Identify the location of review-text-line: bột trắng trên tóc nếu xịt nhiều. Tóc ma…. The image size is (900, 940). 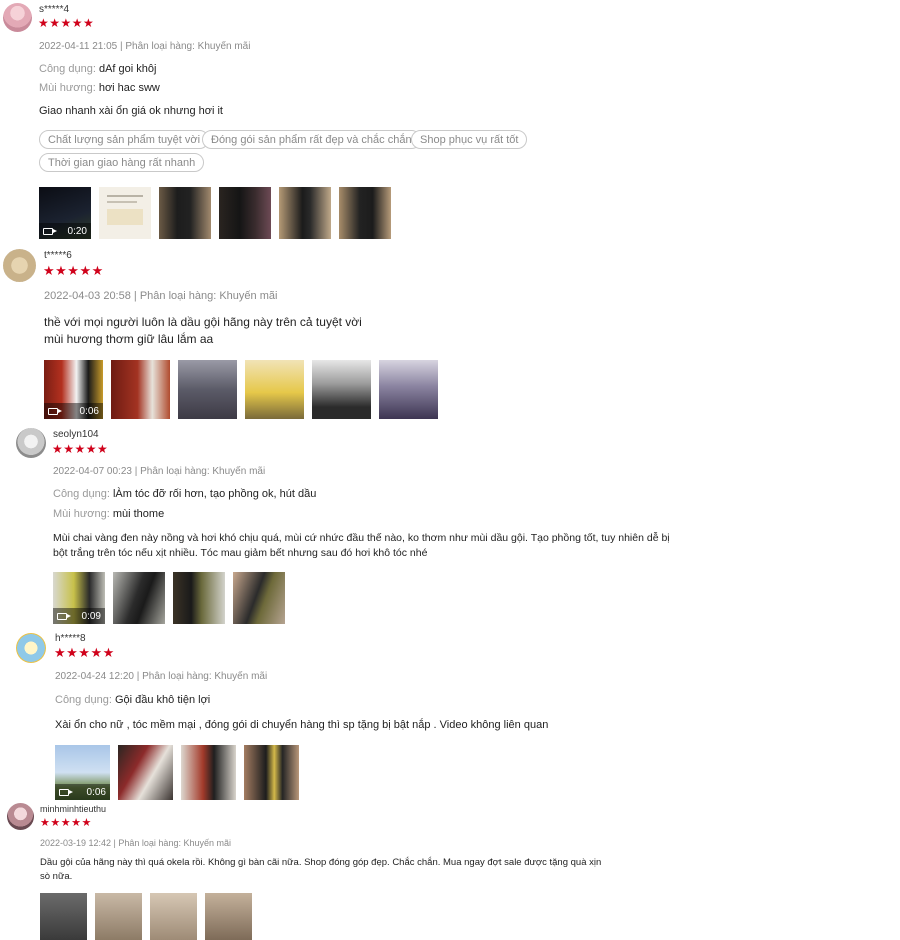
(240, 553).